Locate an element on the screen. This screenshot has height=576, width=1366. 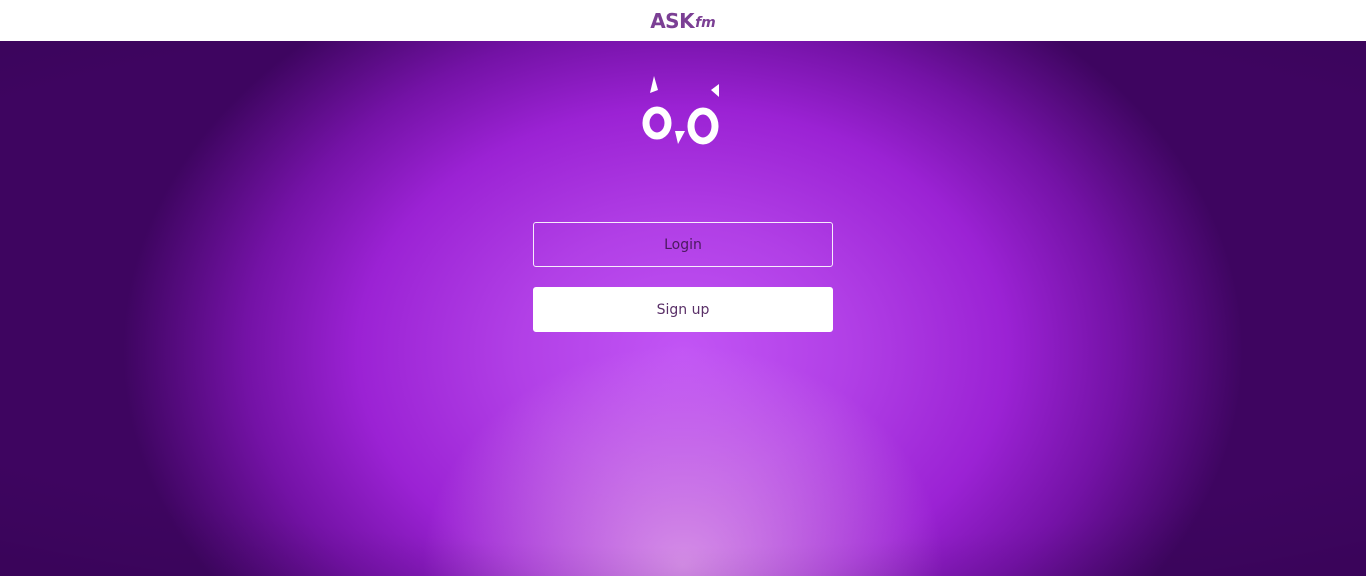
signup-button: Sign up is located at coordinates (683, 309).